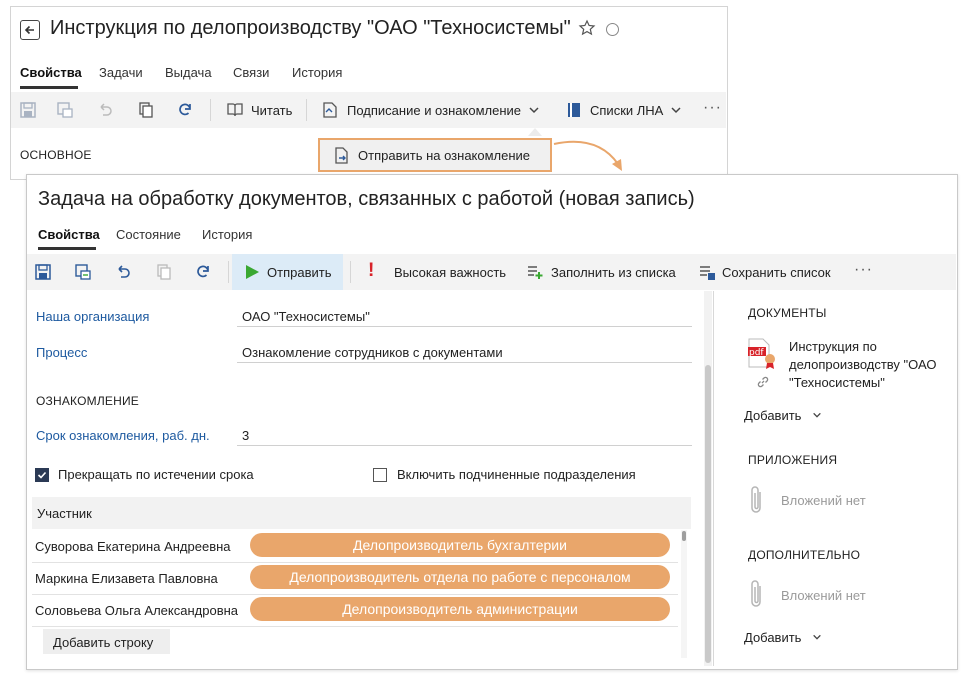 The image size is (980, 680). Describe the element at coordinates (227, 234) in the screenshot. I see `tab-history: История` at that location.